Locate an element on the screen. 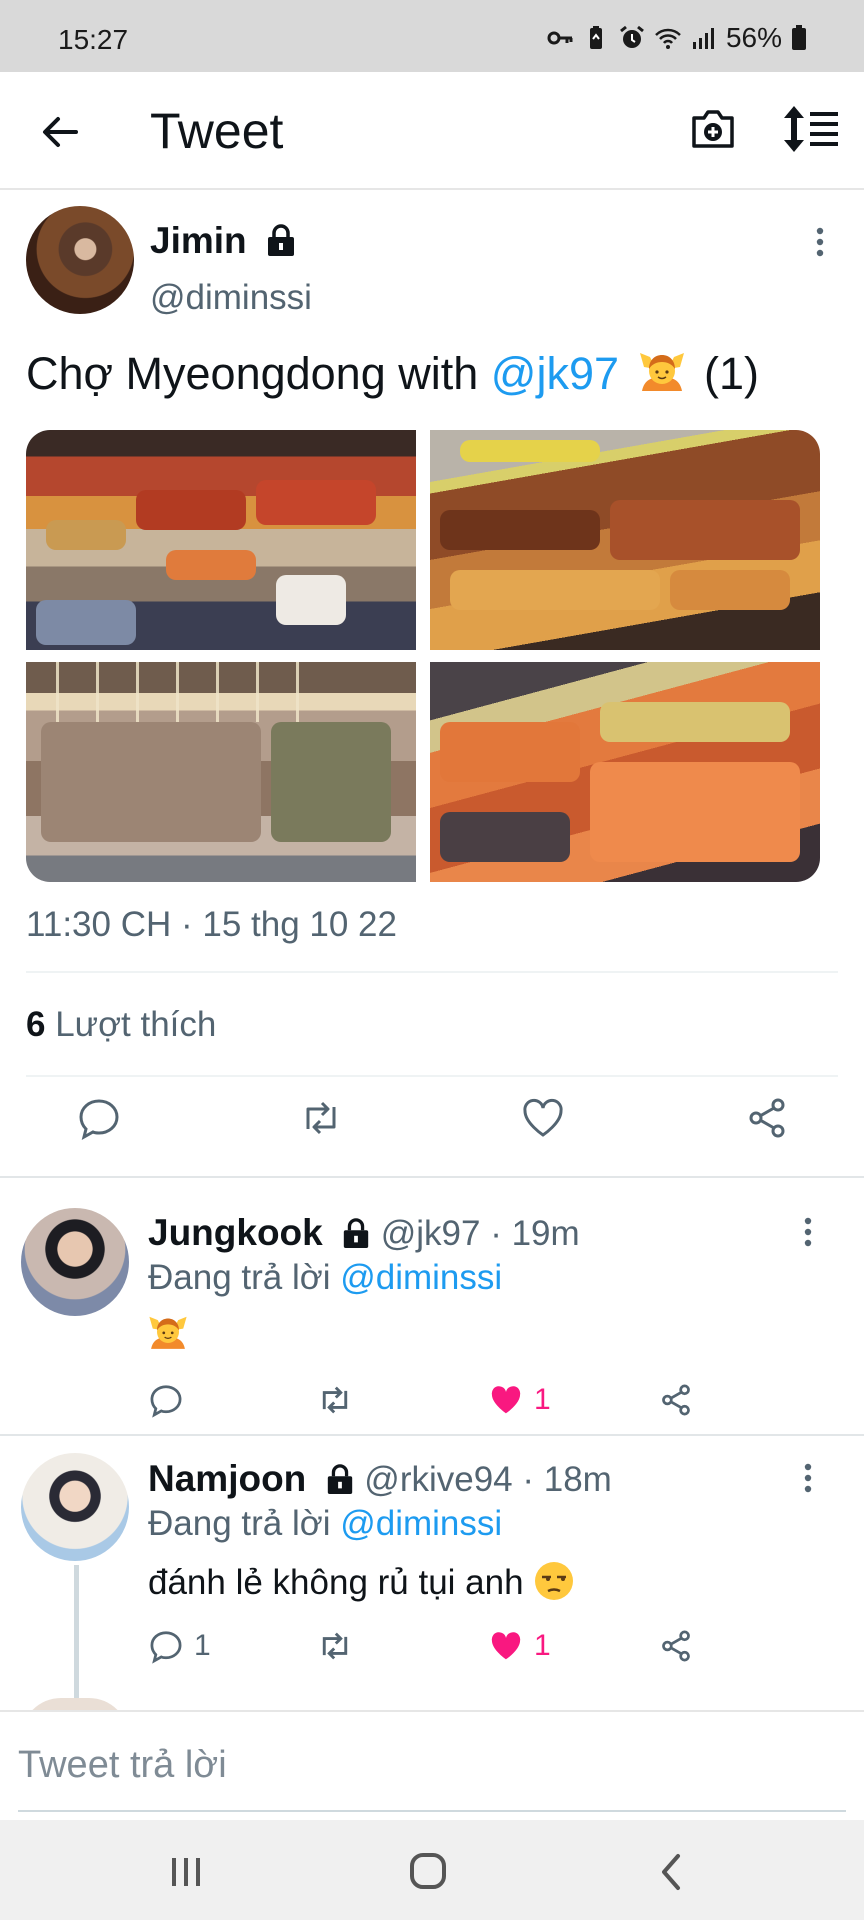 The width and height of the screenshot is (864, 1920). tweet-timestamp: 11:30 CH · 15 thg 10 22 is located at coordinates (211, 924).